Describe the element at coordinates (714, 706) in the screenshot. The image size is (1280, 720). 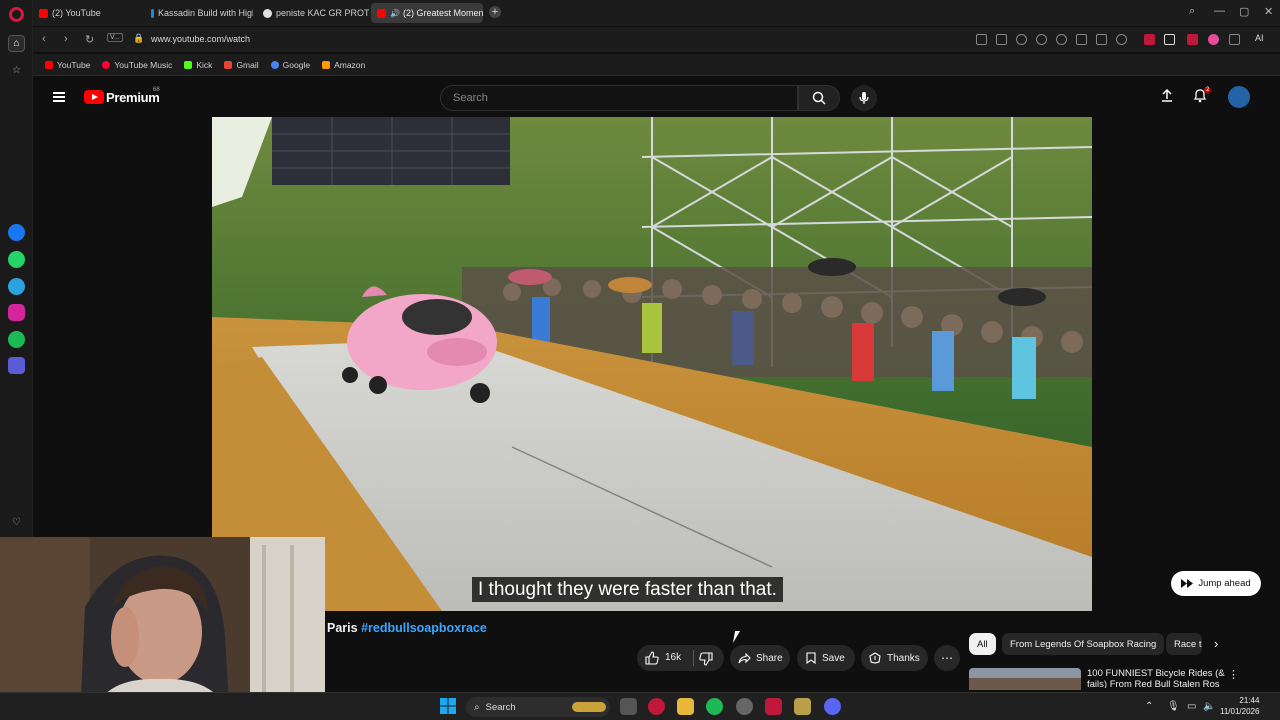
I see `spotify-taskbar-icon` at that location.